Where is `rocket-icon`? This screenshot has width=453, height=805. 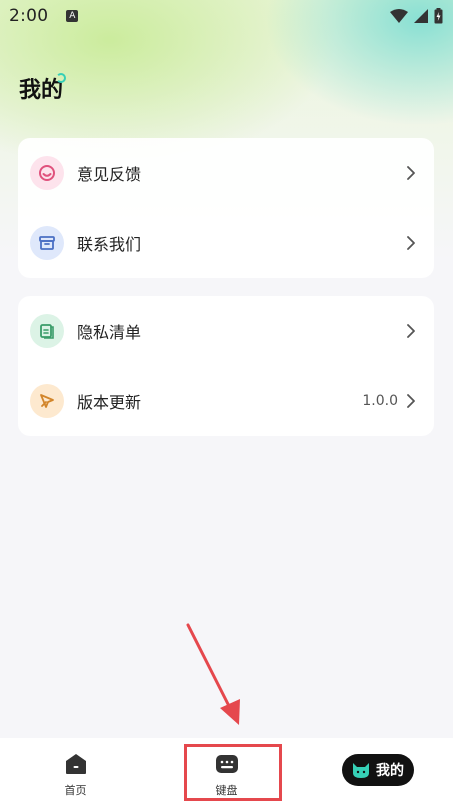
rocket-icon is located at coordinates (47, 401).